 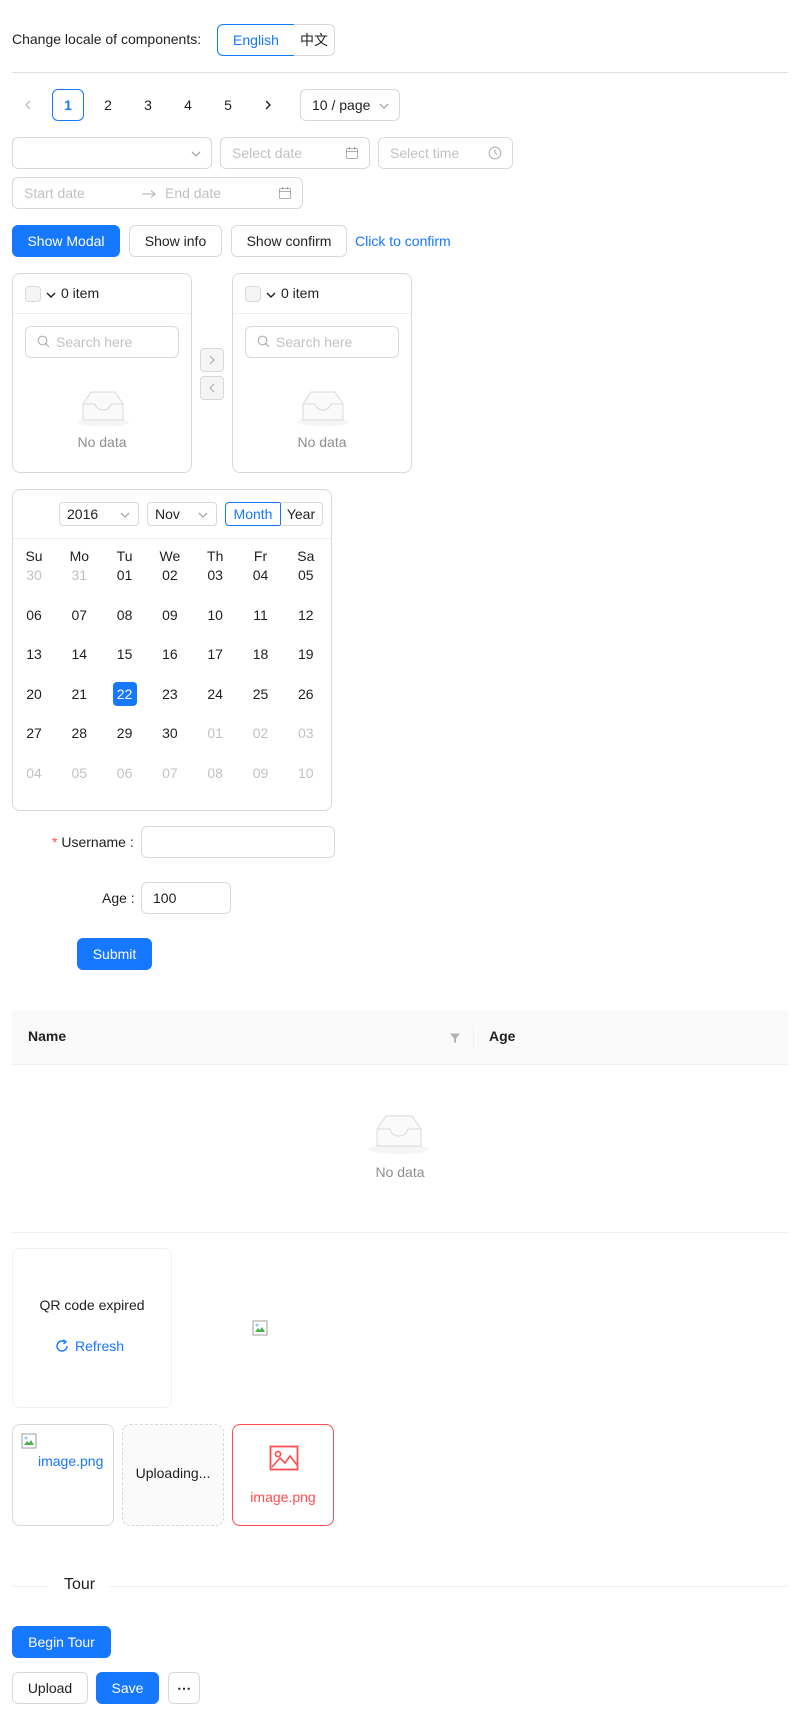 What do you see at coordinates (79, 694) in the screenshot?
I see `calendar-day: 21` at bounding box center [79, 694].